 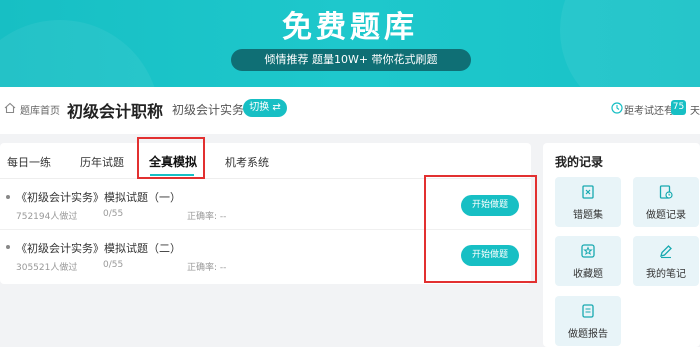 I want to click on tab-daily-practice: 每日一练, so click(x=29, y=162).